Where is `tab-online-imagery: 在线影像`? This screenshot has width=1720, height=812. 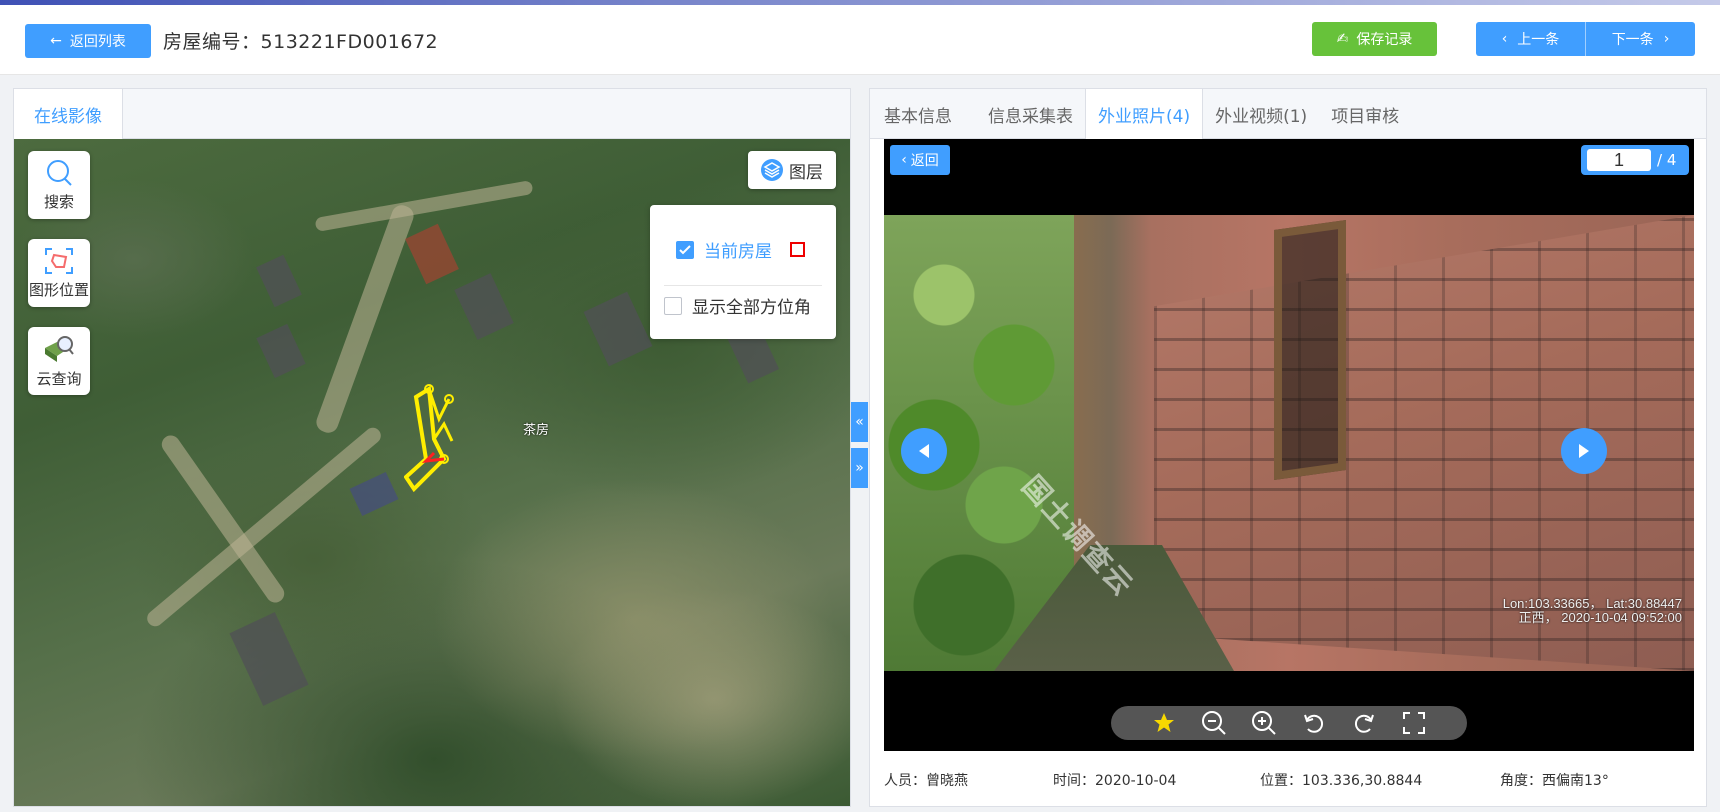
tab-online-imagery: 在线影像 is located at coordinates (68, 114).